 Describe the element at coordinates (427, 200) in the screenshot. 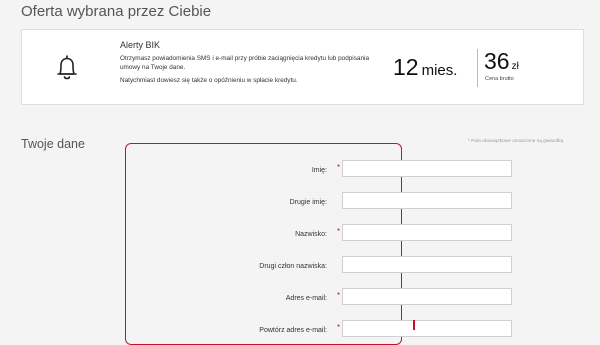

I see `middle-name-input` at that location.